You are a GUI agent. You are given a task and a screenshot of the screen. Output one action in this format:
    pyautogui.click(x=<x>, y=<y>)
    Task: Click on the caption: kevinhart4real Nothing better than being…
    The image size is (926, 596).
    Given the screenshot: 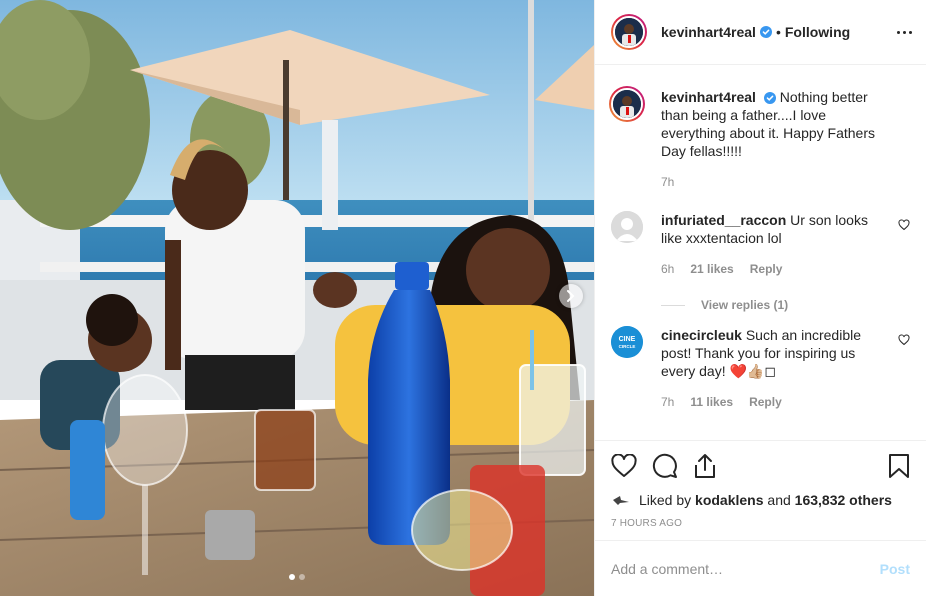 What is the action you would take?
    pyautogui.click(x=759, y=138)
    